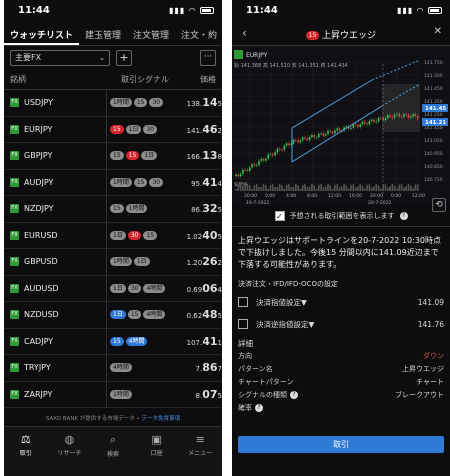 Image resolution: width=450 pixels, height=476 pixels. Describe the element at coordinates (342, 216) in the screenshot. I see `show-range-label: 予想される取引範囲を表示します` at that location.